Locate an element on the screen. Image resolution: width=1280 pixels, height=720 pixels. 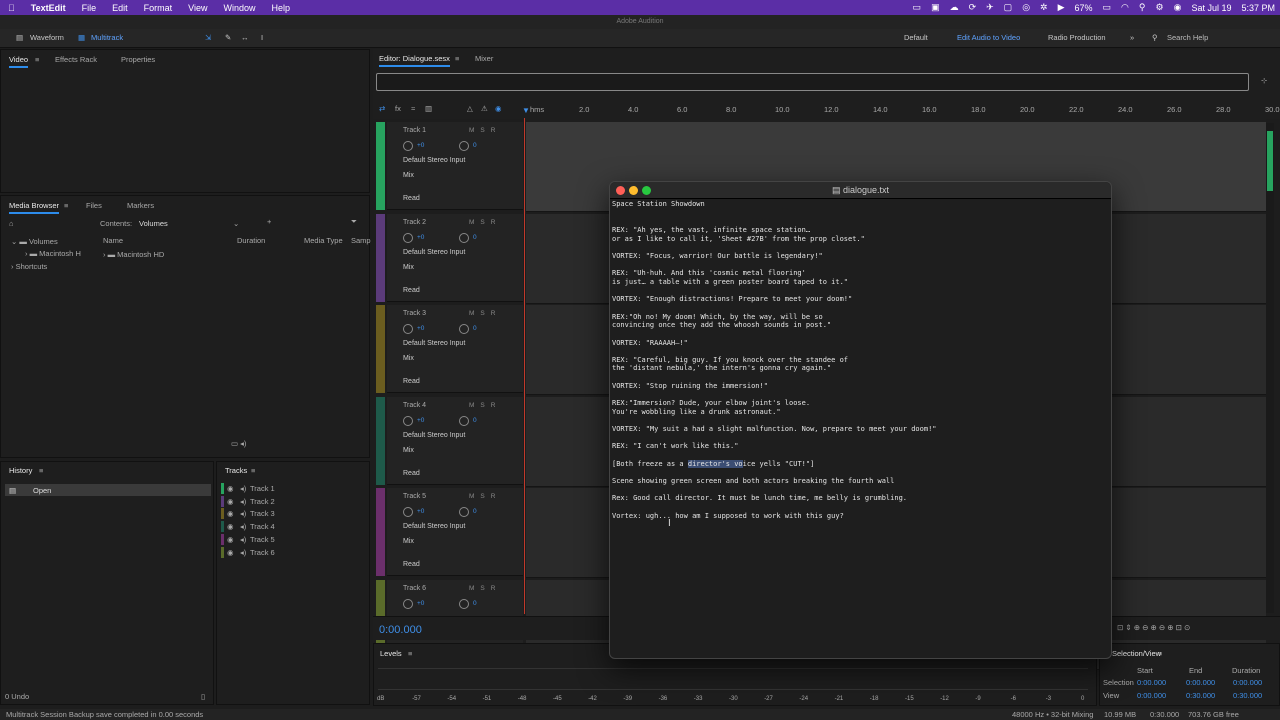
tab-mixer: Mixer is located at coordinates (484, 58).